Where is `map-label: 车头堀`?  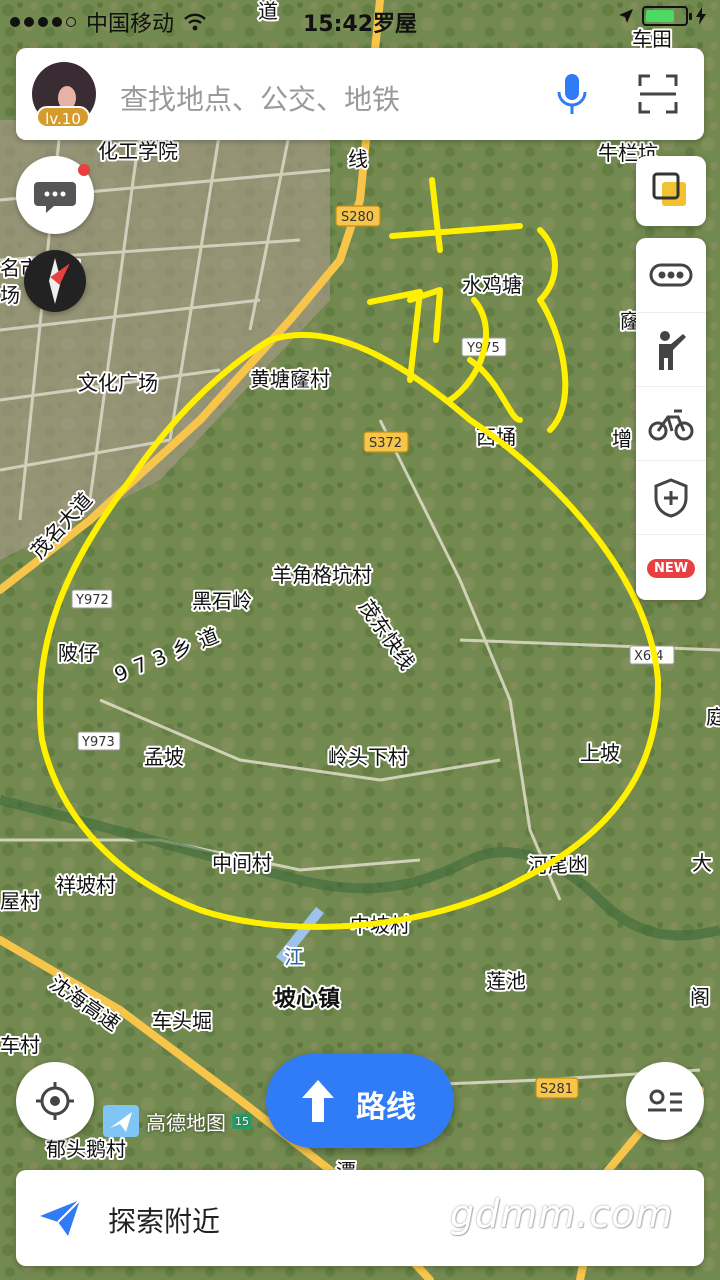
map-label: 车头堀 is located at coordinates (182, 1021).